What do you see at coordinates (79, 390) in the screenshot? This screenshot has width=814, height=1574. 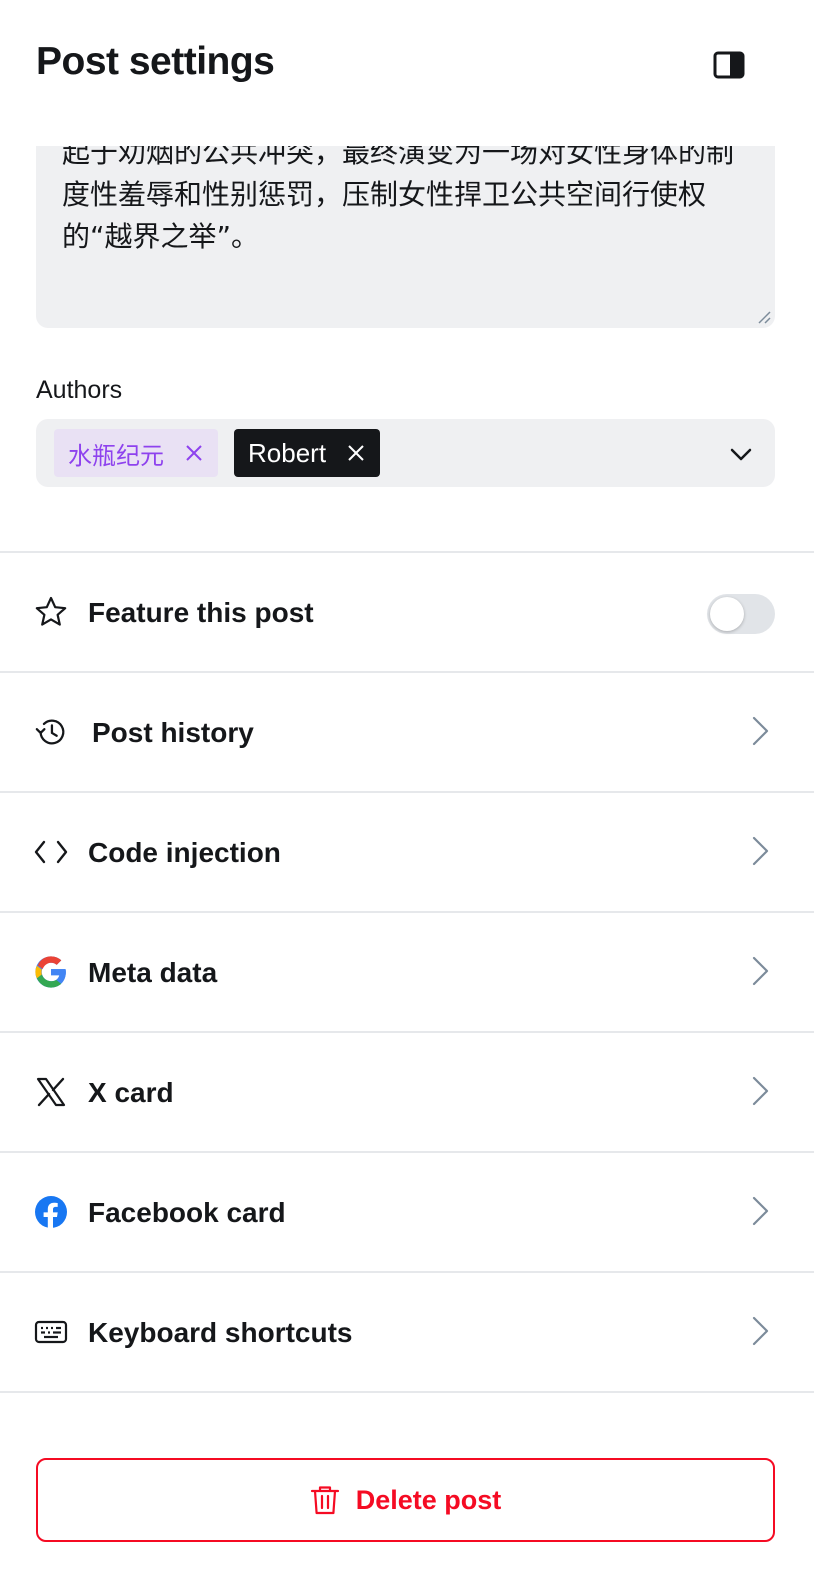 I see `authors-label: Authors` at bounding box center [79, 390].